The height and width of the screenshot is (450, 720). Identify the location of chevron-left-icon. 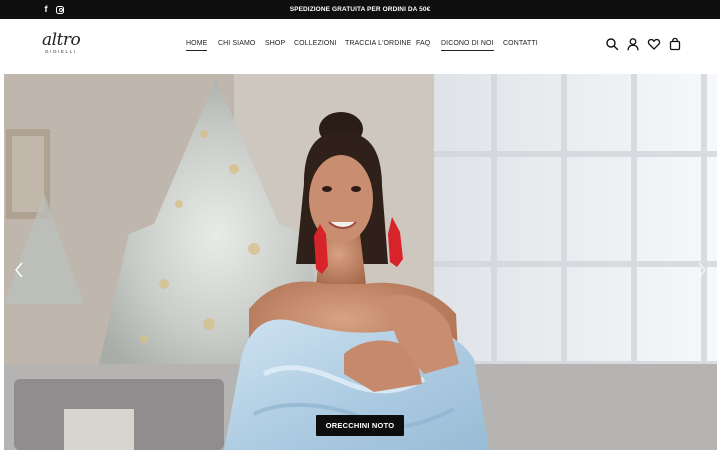
(19, 270).